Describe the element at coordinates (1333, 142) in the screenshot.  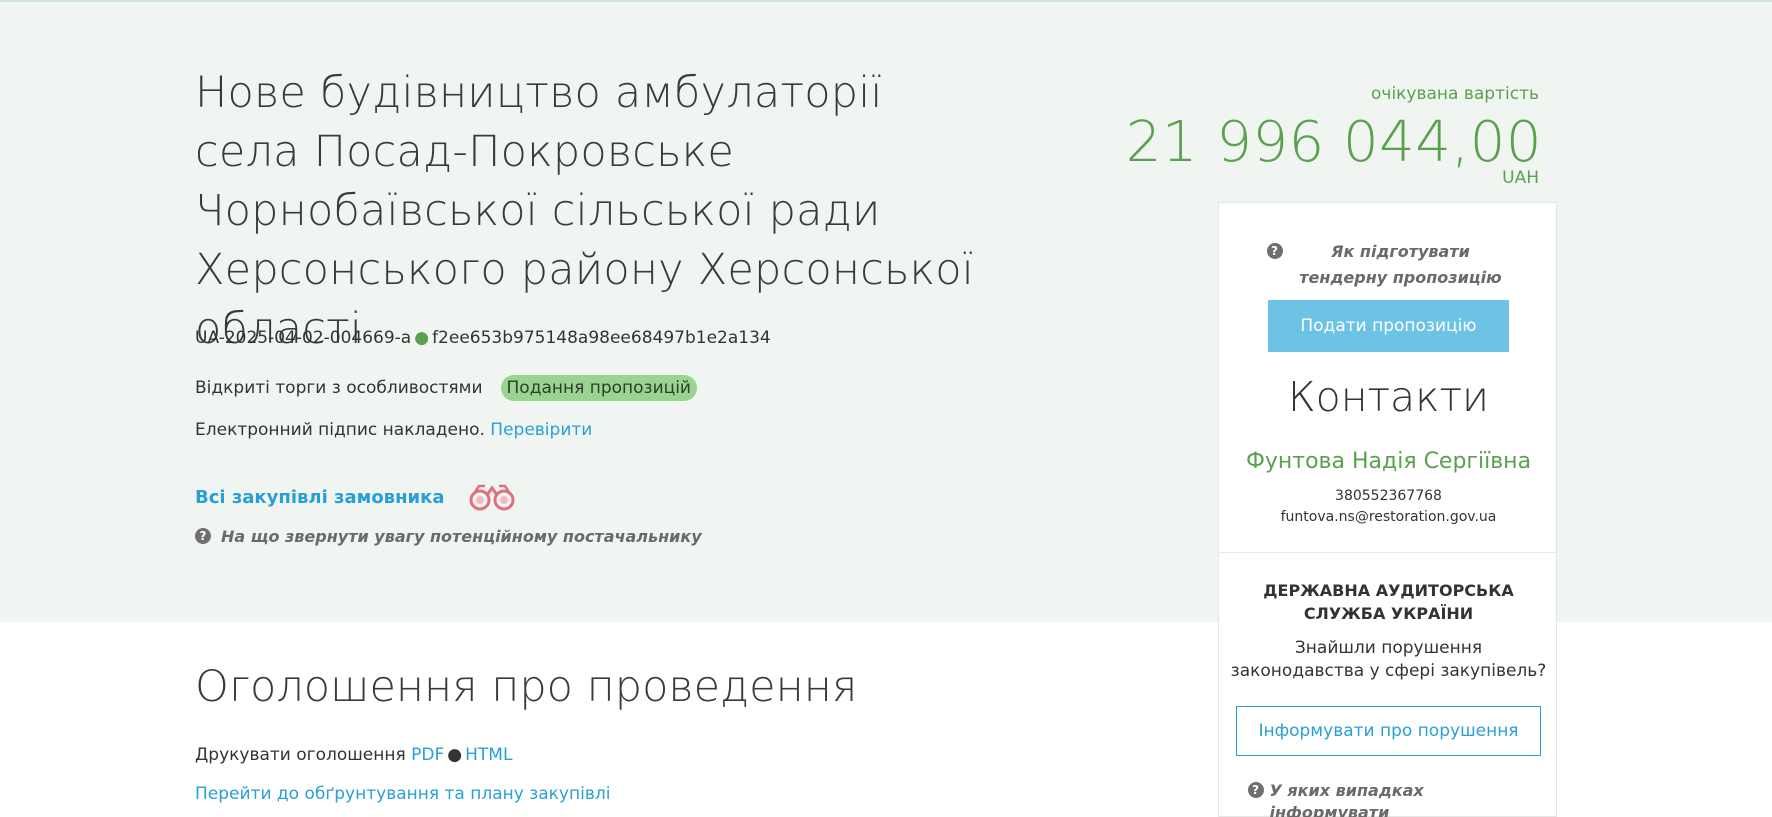
I see `expected-value-amount: 21 996 044,00` at that location.